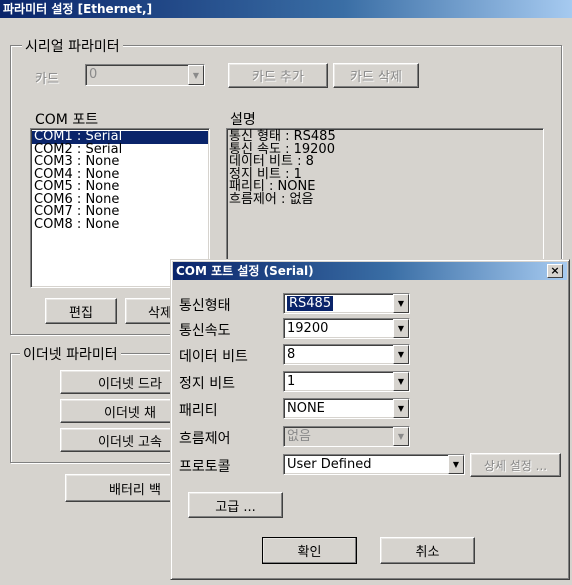 Image resolution: width=572 pixels, height=585 pixels. What do you see at coordinates (309, 550) in the screenshot?
I see `ok-button: 확인` at bounding box center [309, 550].